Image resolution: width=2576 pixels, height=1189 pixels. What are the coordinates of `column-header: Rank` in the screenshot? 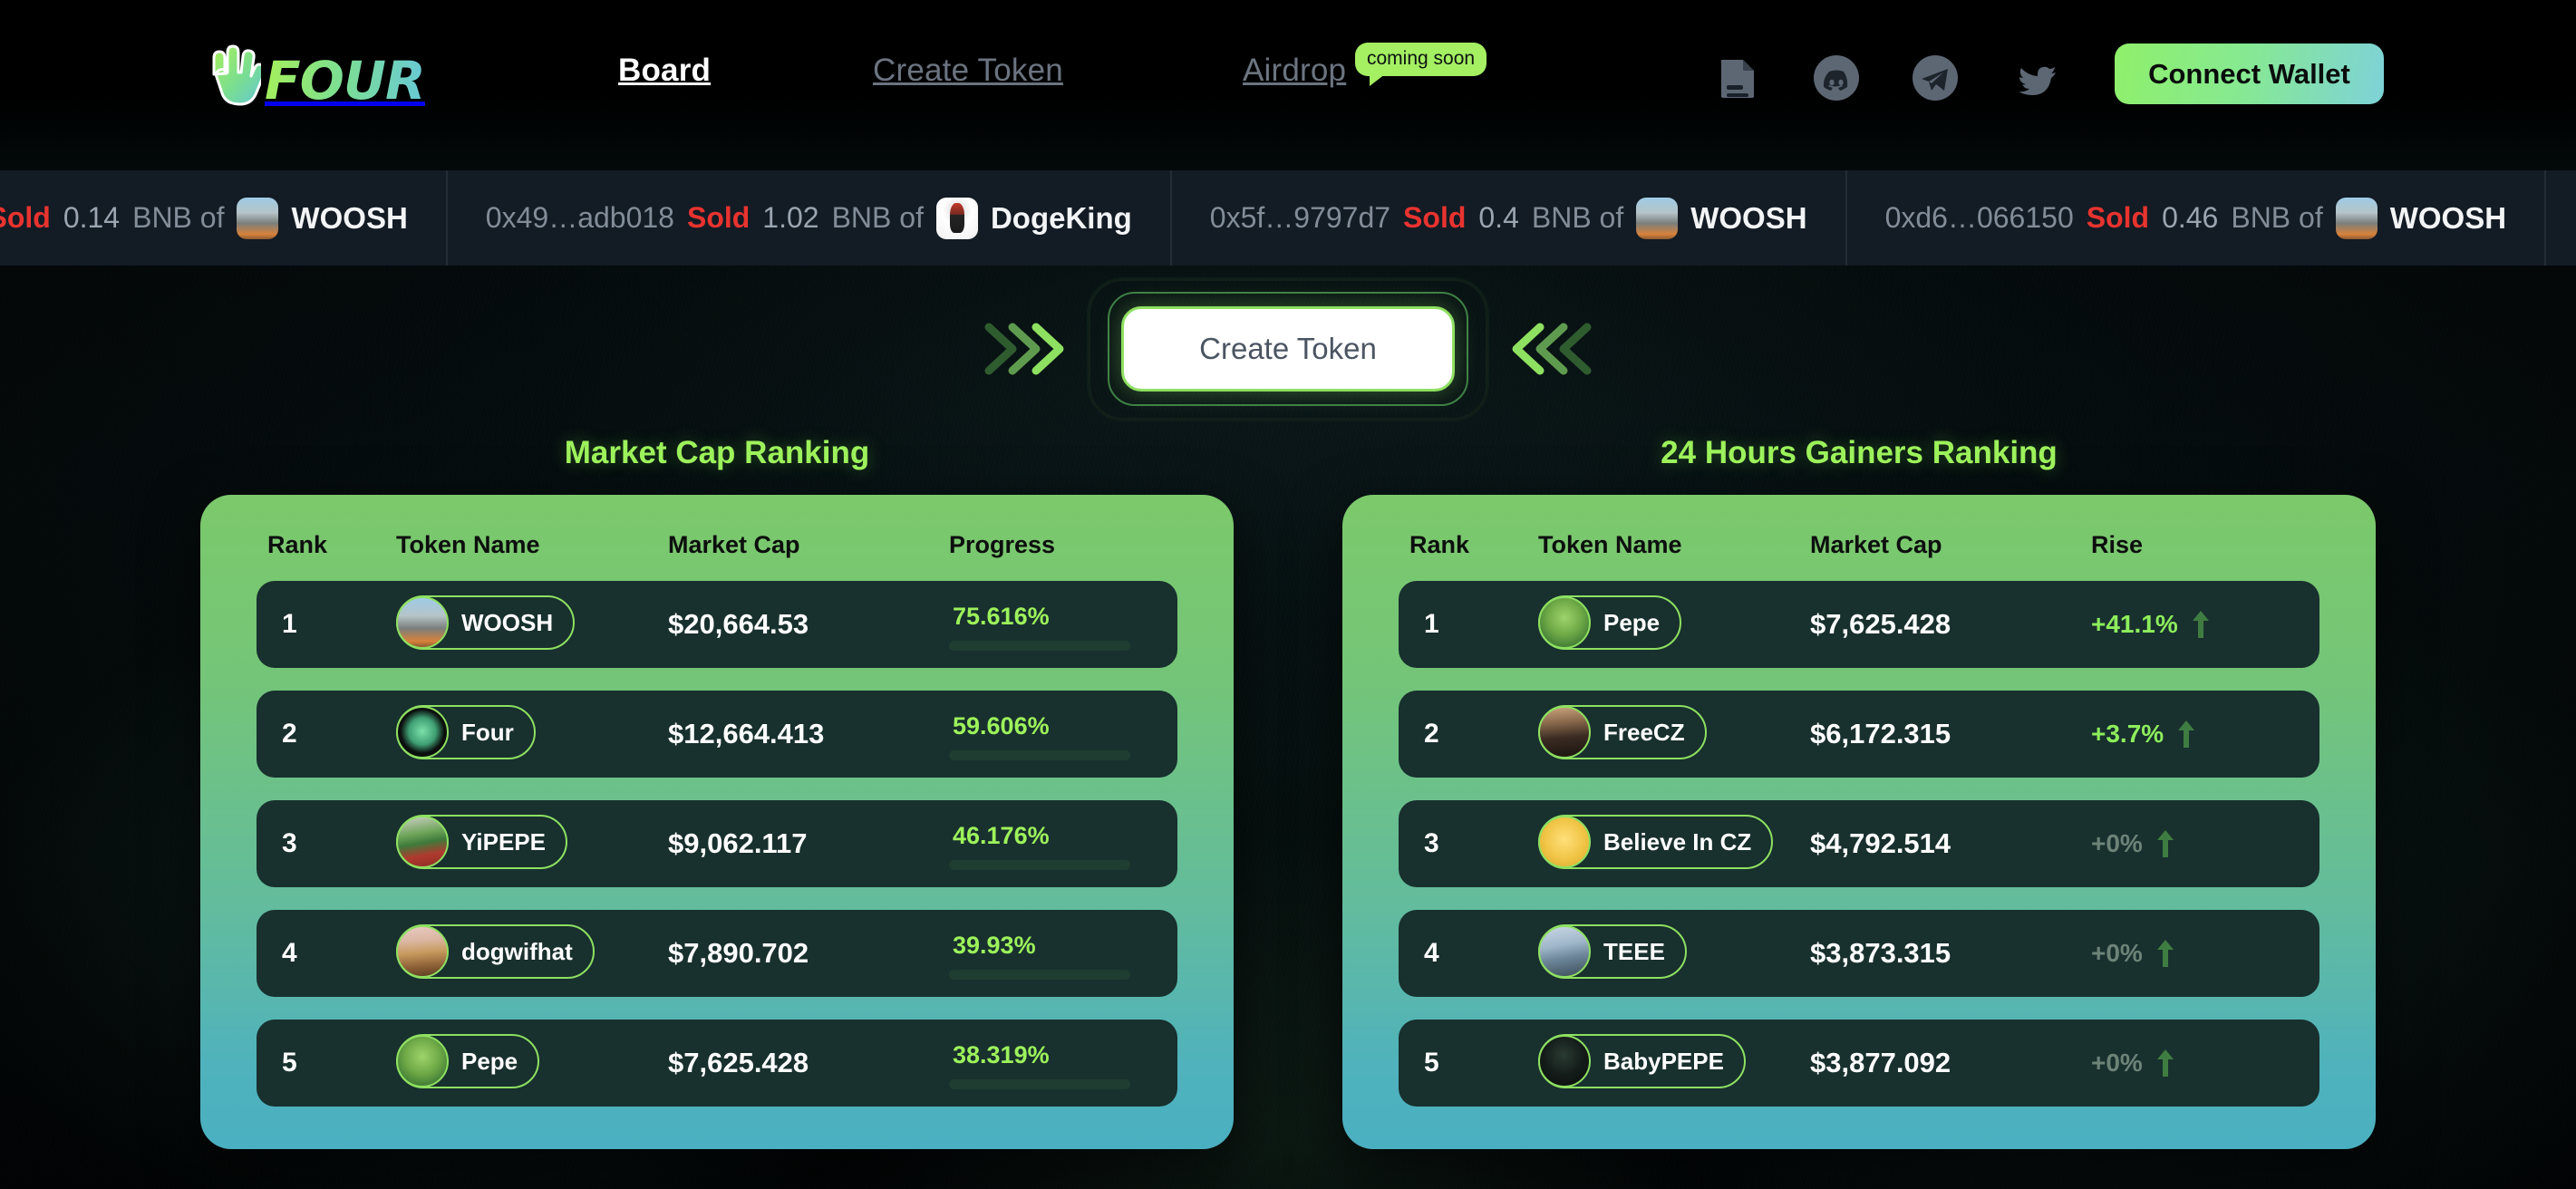 It's located at (297, 544).